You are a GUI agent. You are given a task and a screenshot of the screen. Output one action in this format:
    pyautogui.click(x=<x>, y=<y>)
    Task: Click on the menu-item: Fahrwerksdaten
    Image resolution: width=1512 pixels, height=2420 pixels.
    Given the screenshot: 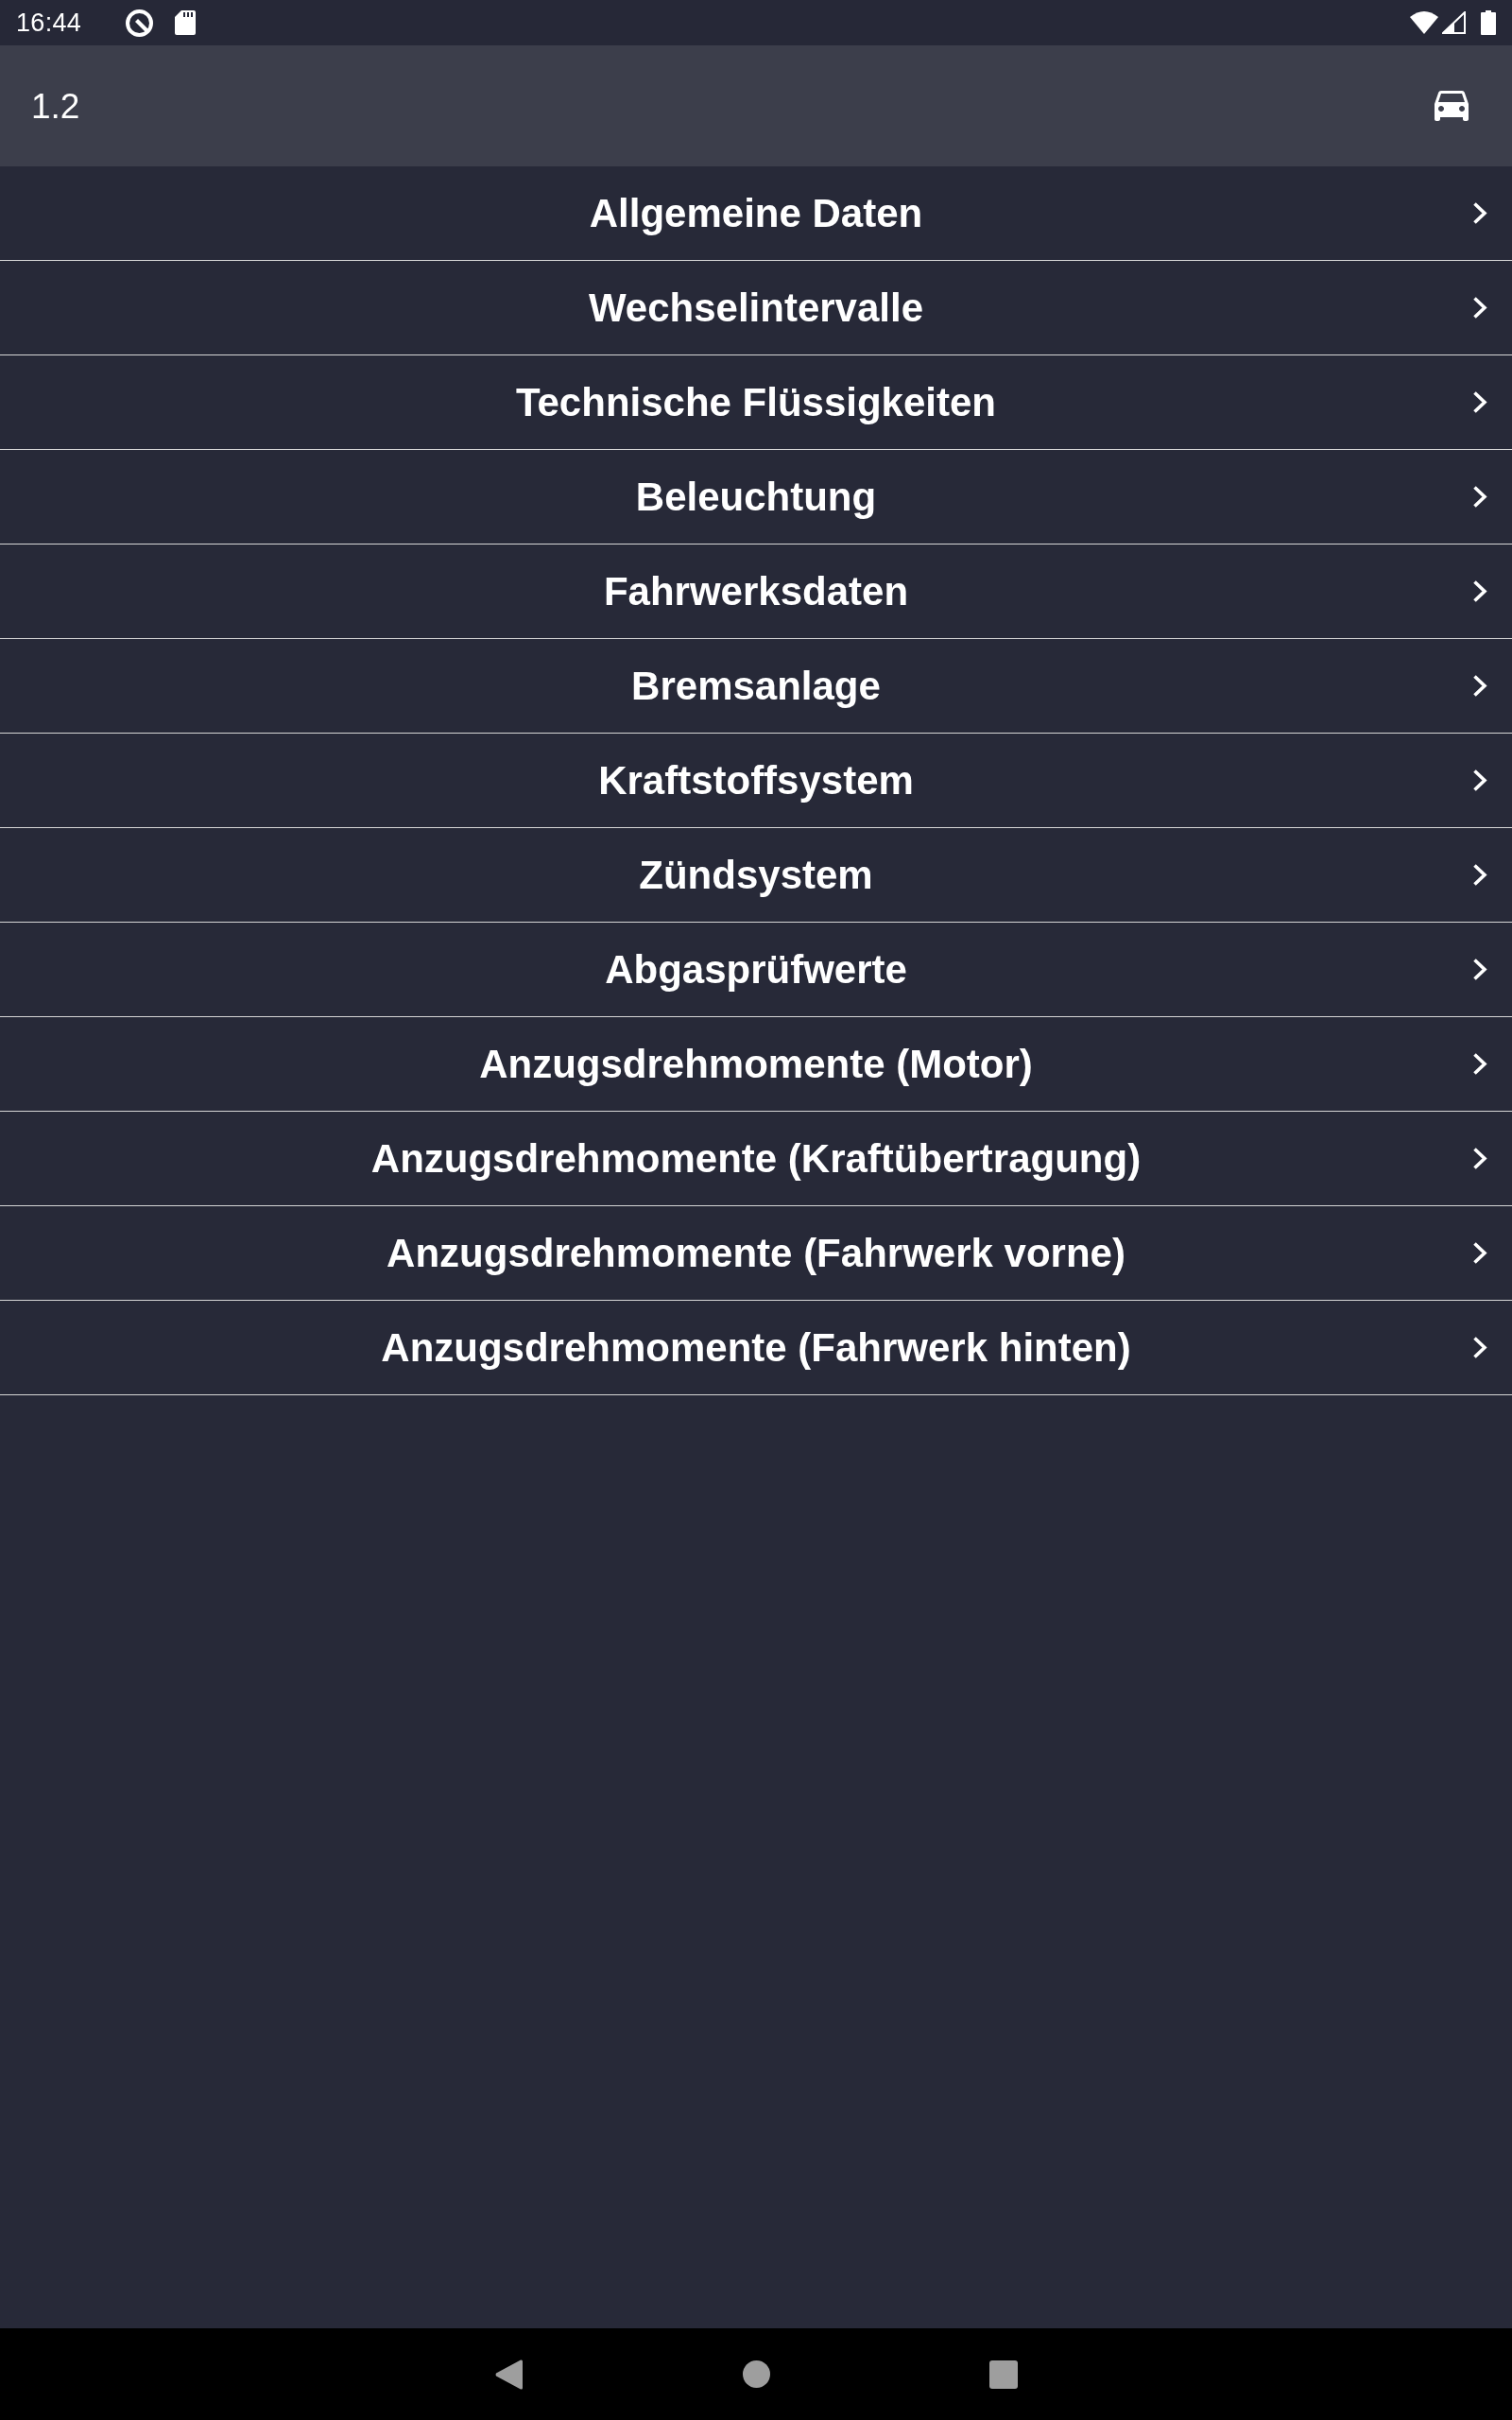 What is the action you would take?
    pyautogui.click(x=756, y=591)
    